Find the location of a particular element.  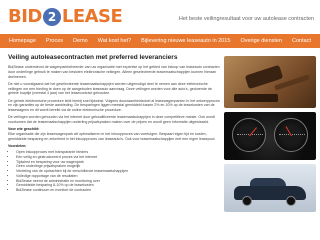

nav-item-wat-kost-het: Wat kost het? is located at coordinates (114, 41).